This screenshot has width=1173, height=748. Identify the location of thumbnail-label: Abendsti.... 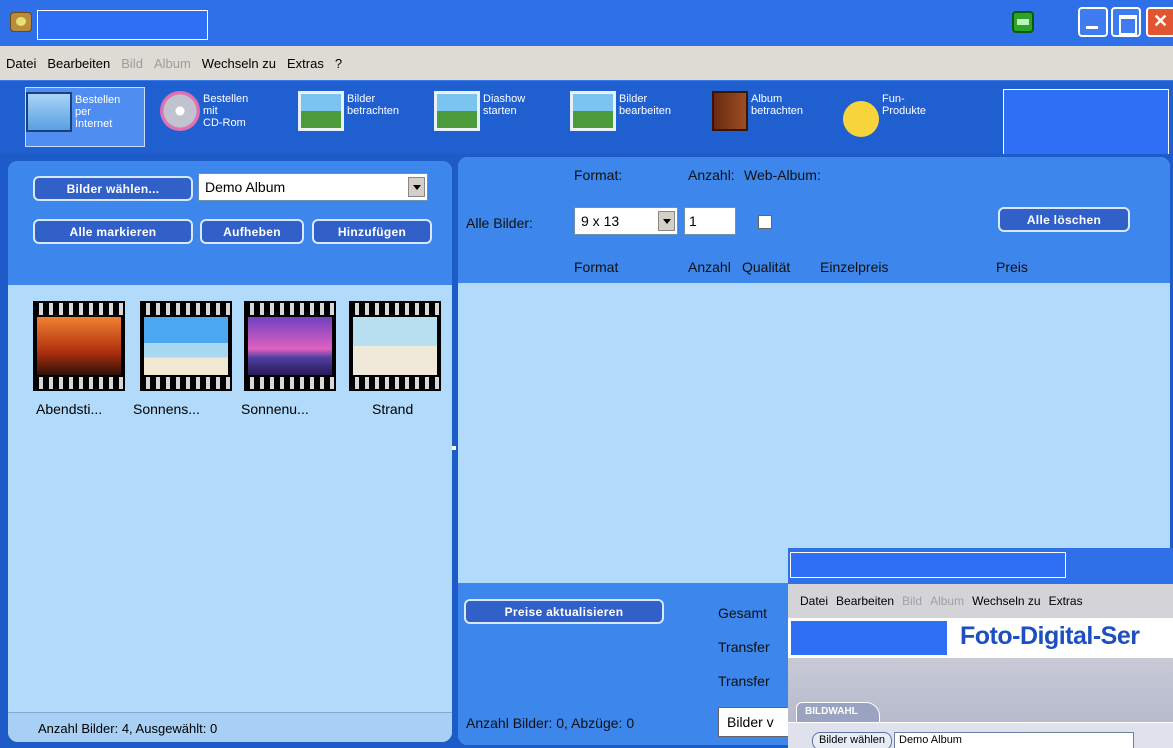
(69, 409).